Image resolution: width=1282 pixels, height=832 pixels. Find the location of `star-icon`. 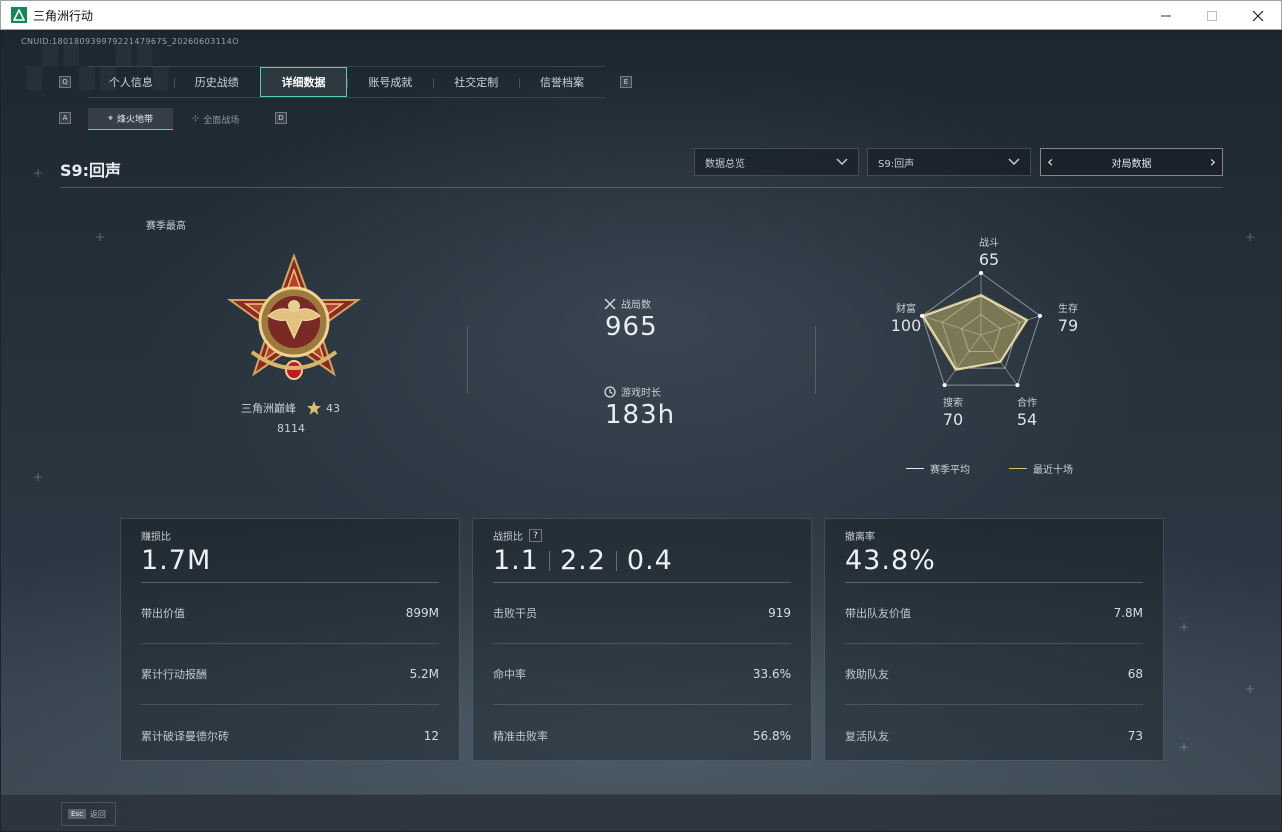

star-icon is located at coordinates (314, 408).